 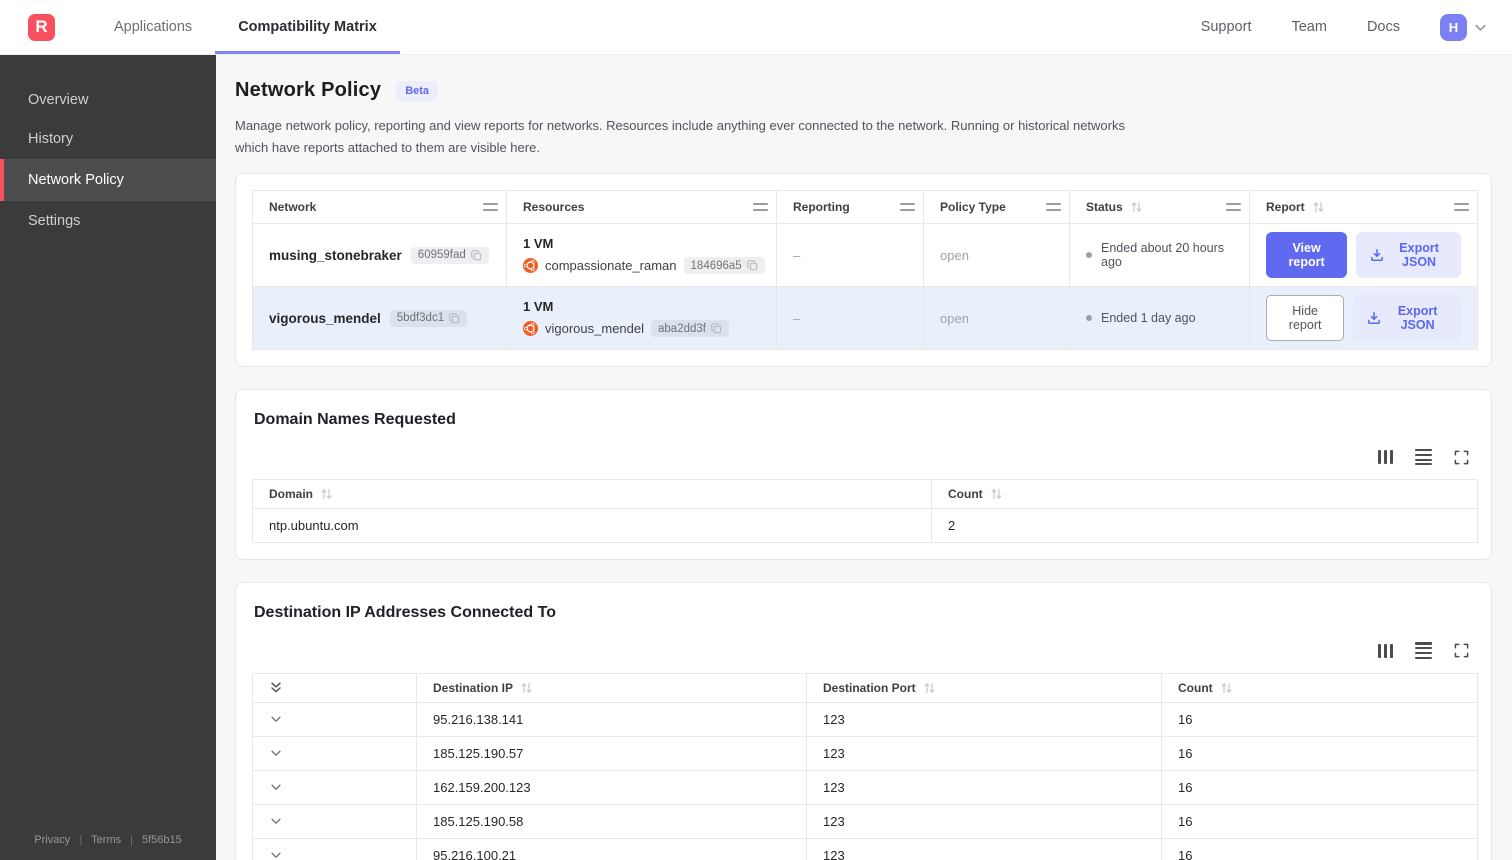 I want to click on destination-ip: 185.125.190.57, so click(x=611, y=753).